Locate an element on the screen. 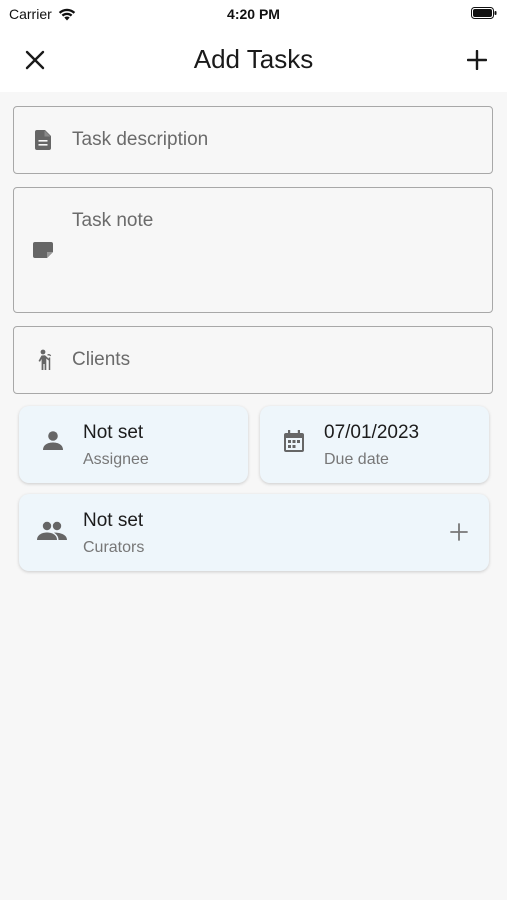 The width and height of the screenshot is (507, 900). curators-card: Not set Curators is located at coordinates (254, 532).